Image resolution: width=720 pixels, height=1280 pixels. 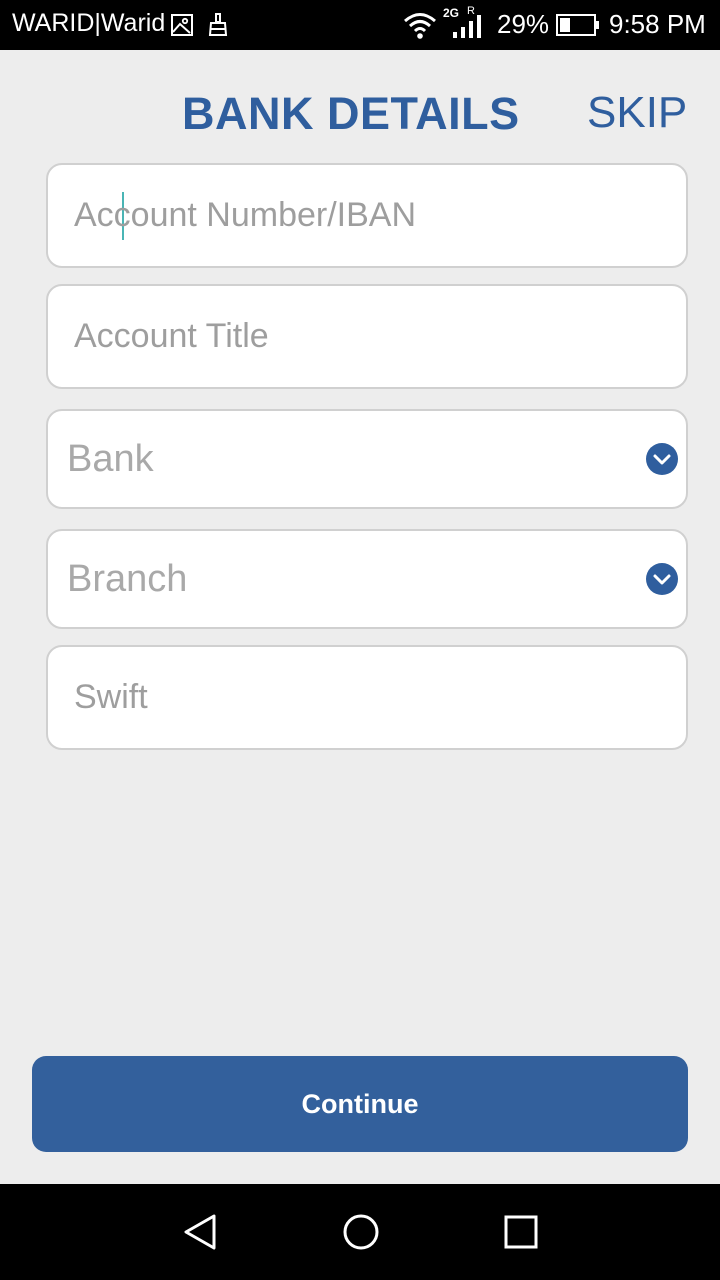 What do you see at coordinates (521, 1232) in the screenshot?
I see `recent-apps-icon` at bounding box center [521, 1232].